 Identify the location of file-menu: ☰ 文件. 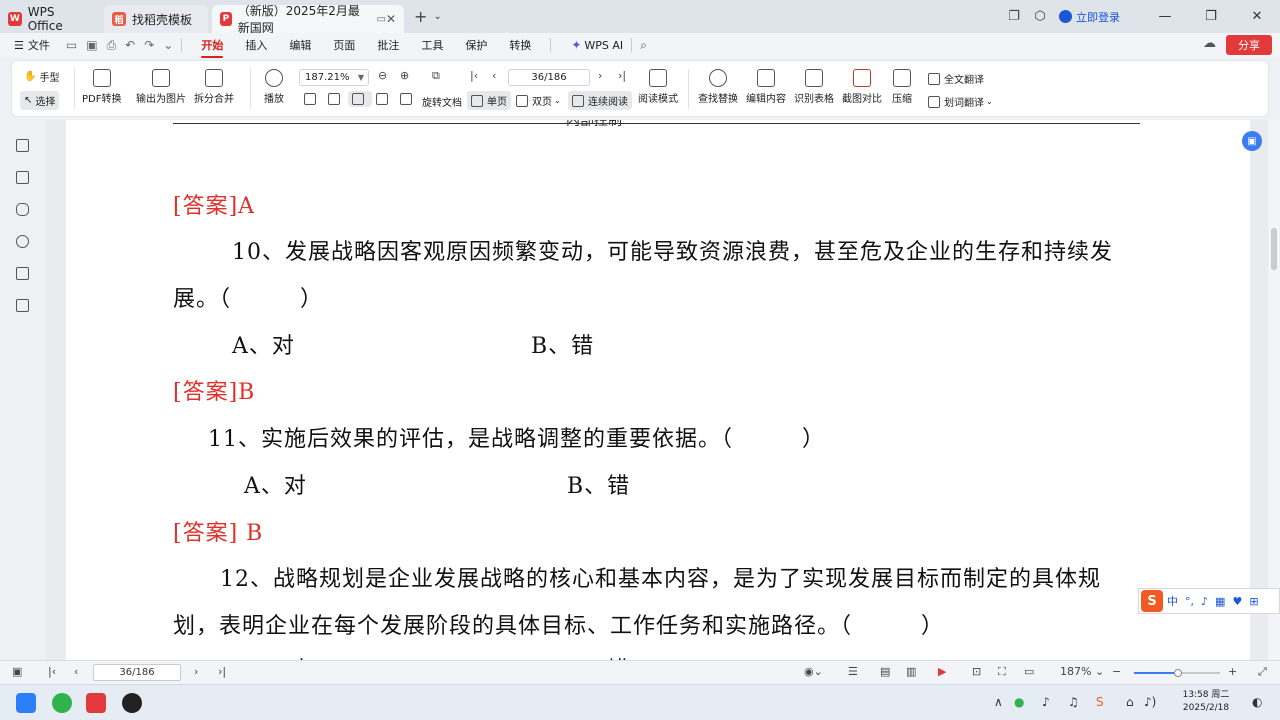
(32, 45).